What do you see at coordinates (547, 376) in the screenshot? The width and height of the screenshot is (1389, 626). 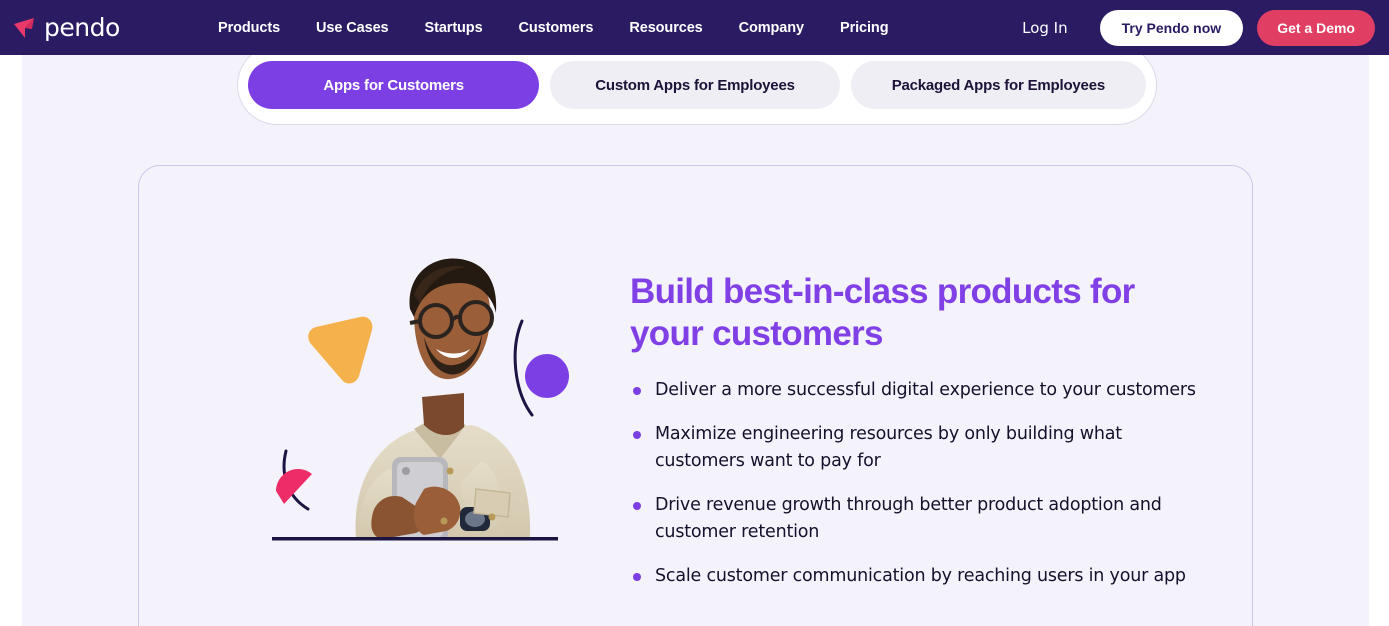 I see `purple-circle-shape` at bounding box center [547, 376].